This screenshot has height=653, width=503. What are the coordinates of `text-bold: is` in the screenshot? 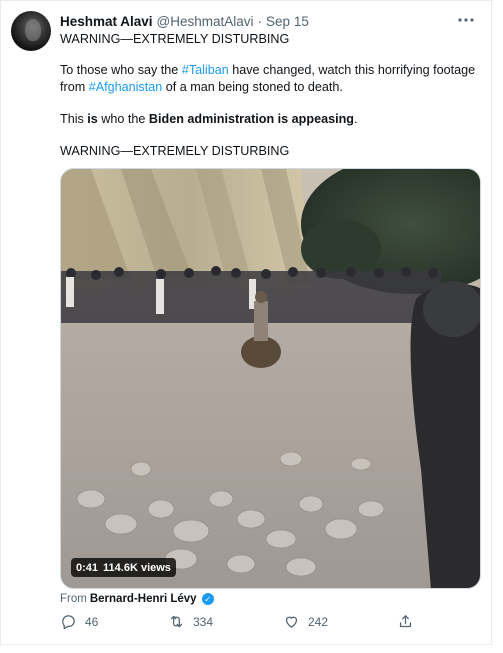 It's located at (92, 119).